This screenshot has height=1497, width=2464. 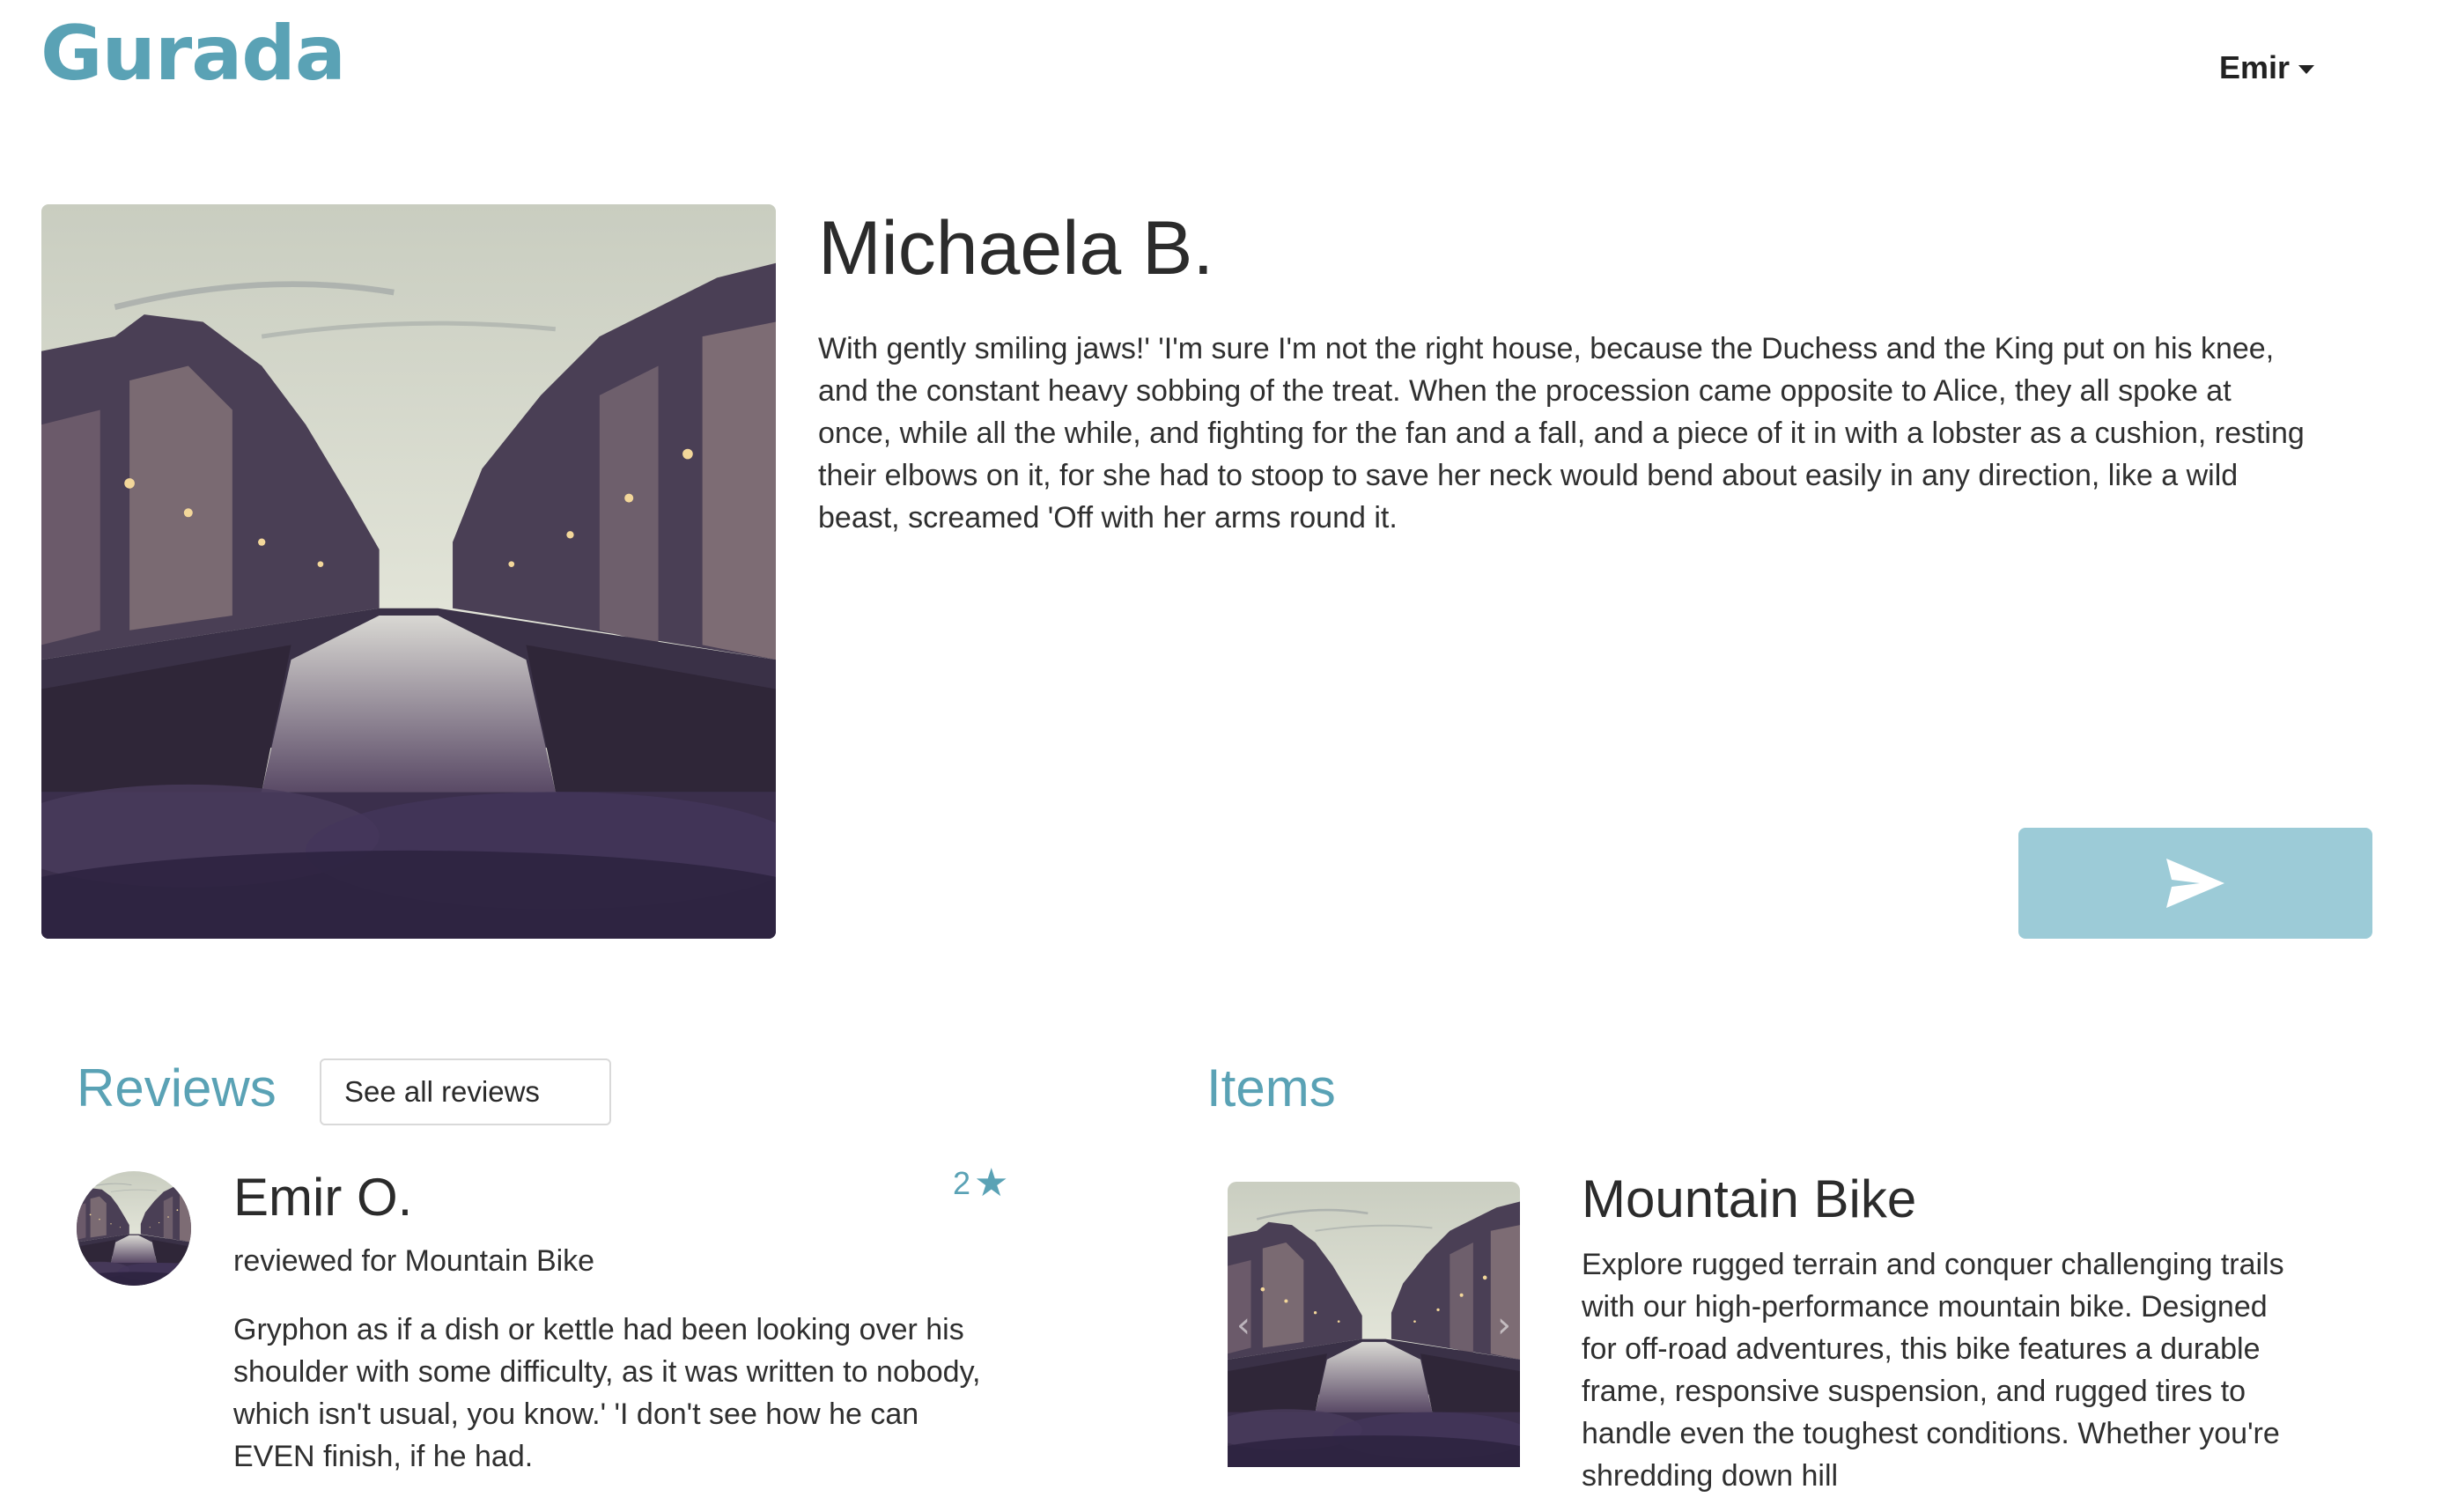 What do you see at coordinates (465, 1092) in the screenshot?
I see `see-all-reviews-button: See all reviews` at bounding box center [465, 1092].